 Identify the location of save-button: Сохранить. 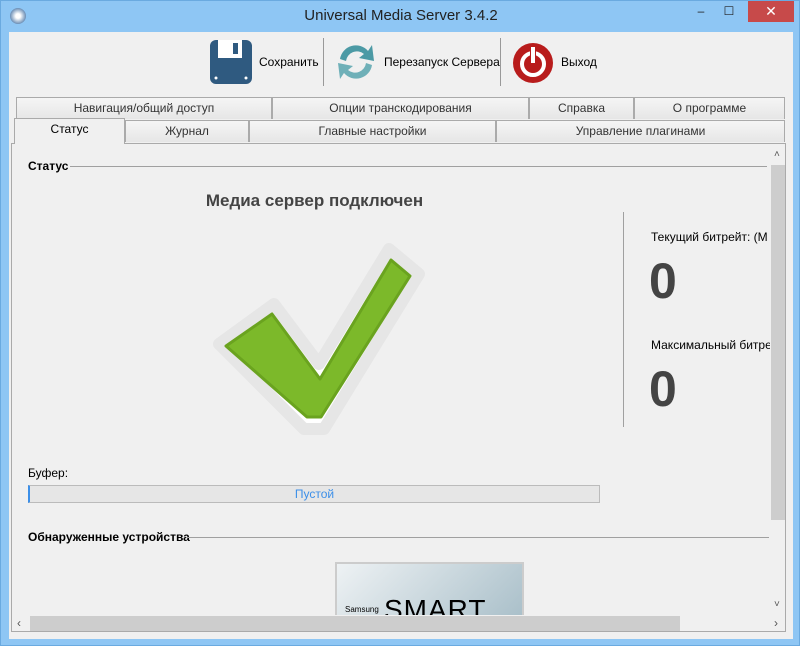
(264, 62).